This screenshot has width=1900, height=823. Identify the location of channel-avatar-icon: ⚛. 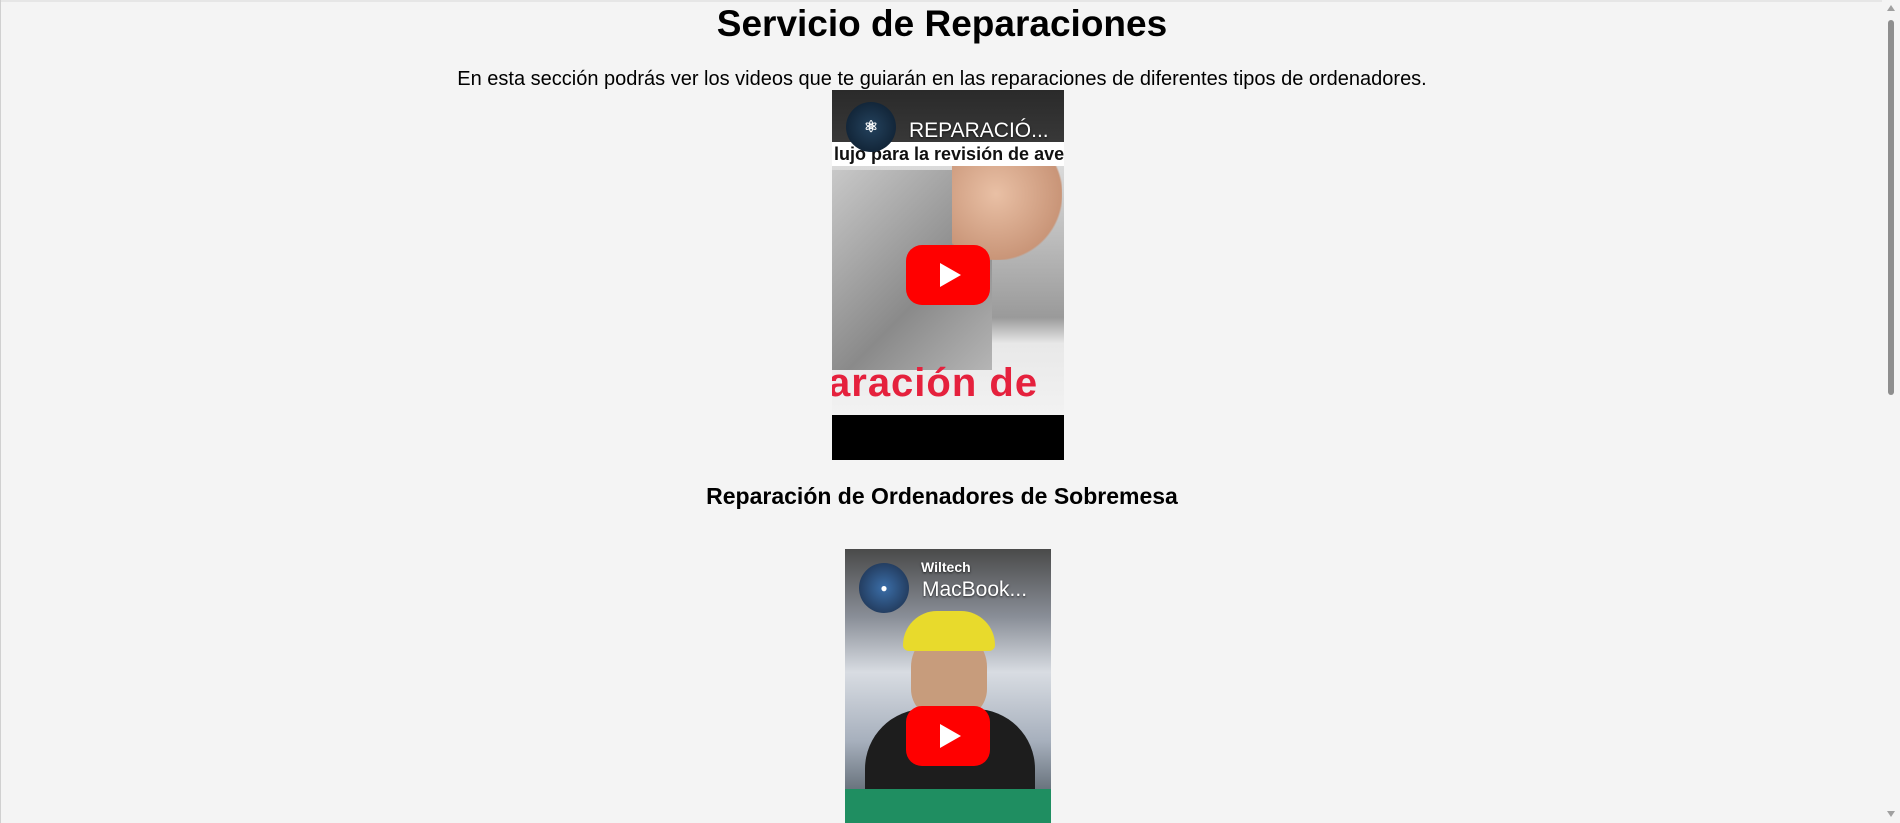
(871, 127).